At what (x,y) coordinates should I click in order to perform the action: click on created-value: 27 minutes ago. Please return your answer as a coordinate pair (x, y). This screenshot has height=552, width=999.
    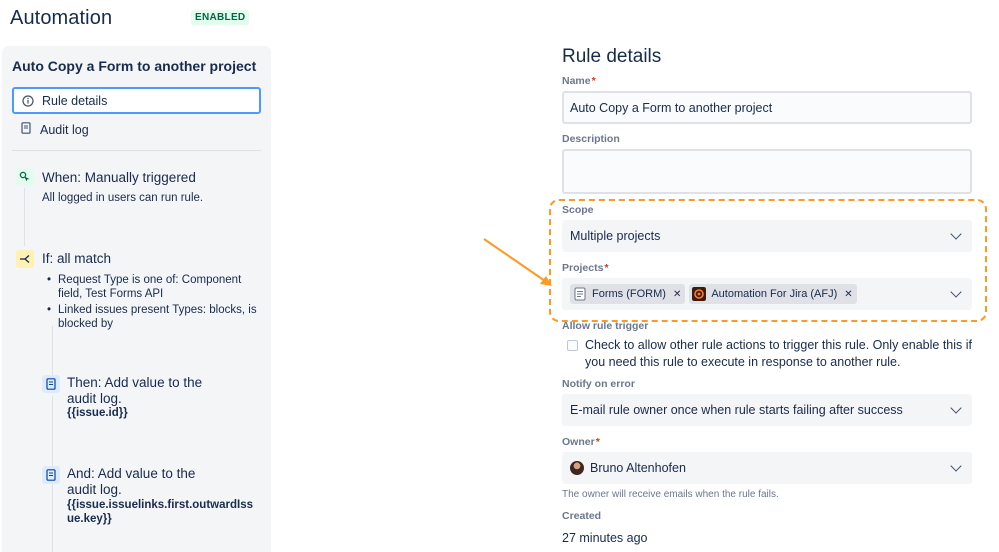
    Looking at the image, I should click on (605, 538).